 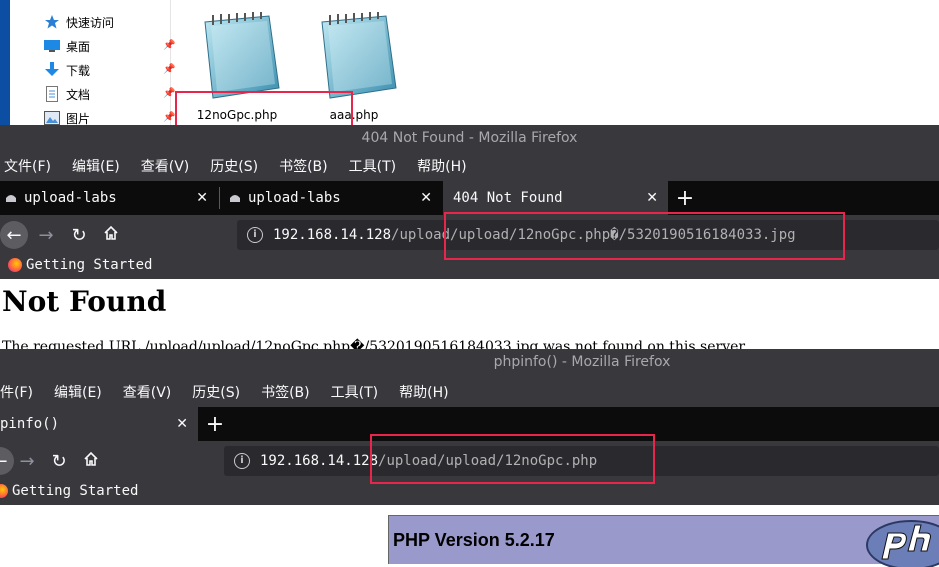 I want to click on tab-upload-labs-1: upload-labs ✕, so click(x=109, y=198).